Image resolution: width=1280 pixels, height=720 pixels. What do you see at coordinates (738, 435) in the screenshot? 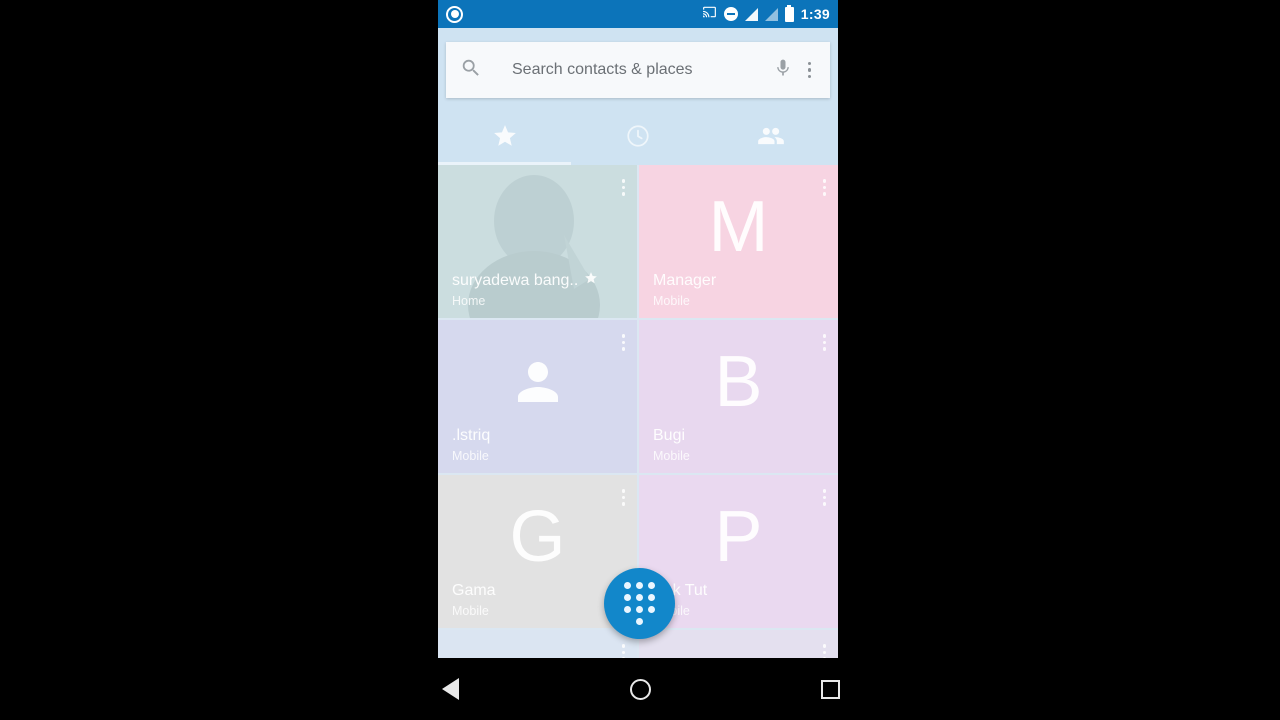
I see `tile-name-row: Bugi` at bounding box center [738, 435].